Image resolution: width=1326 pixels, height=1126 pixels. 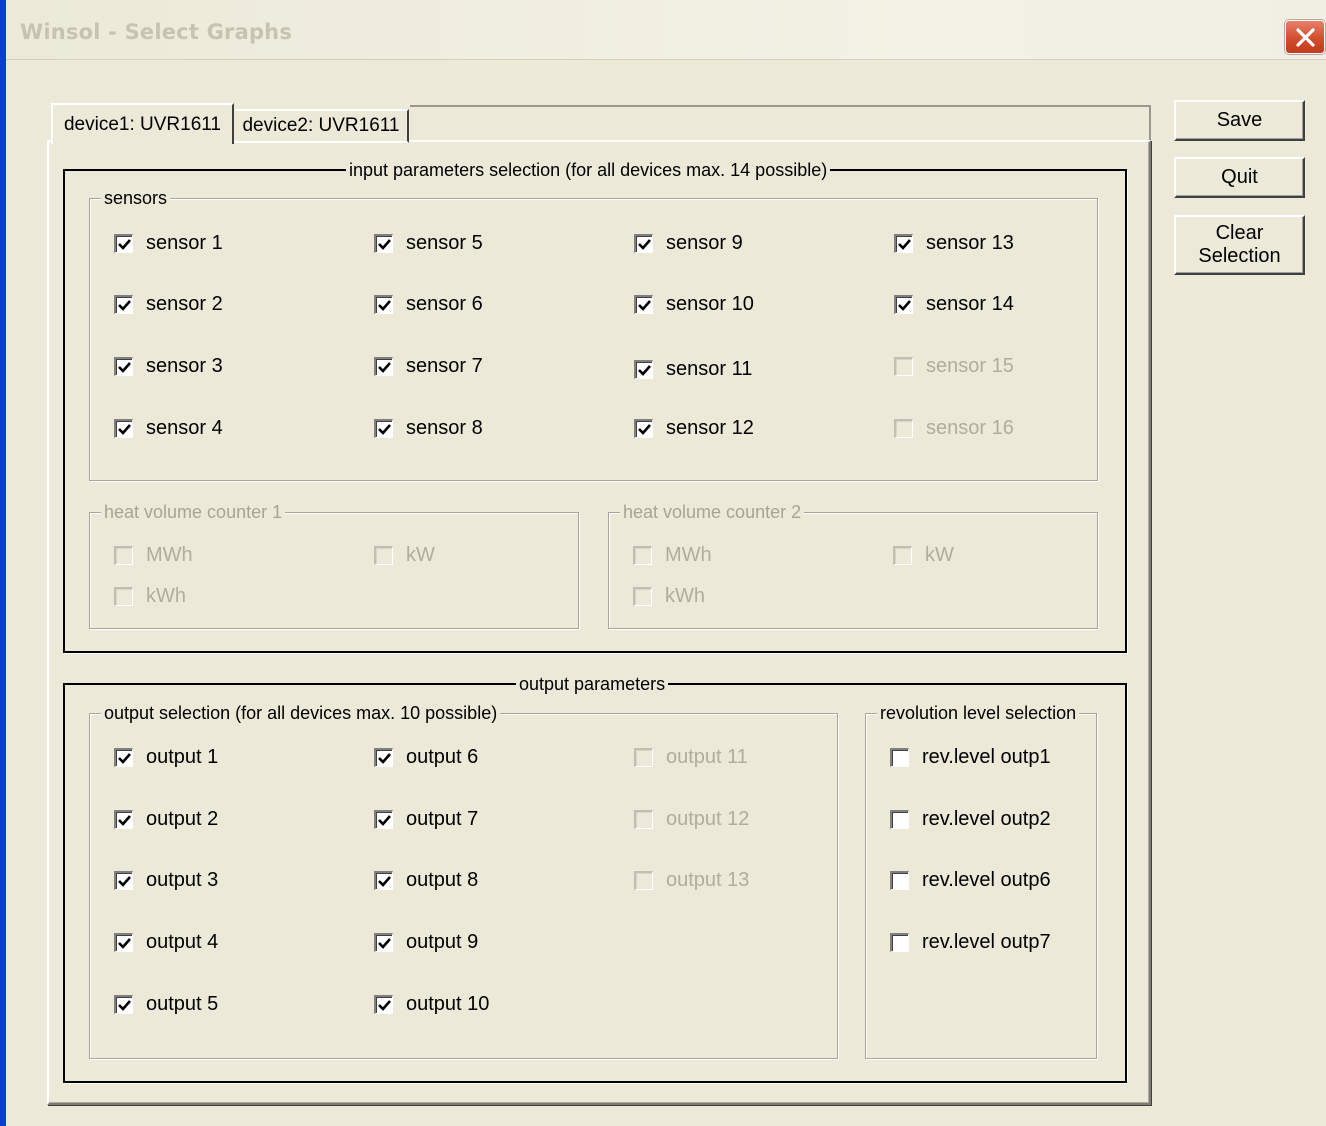 I want to click on checkbox-rev-level-outp7: rev.level outp7, so click(x=970, y=942).